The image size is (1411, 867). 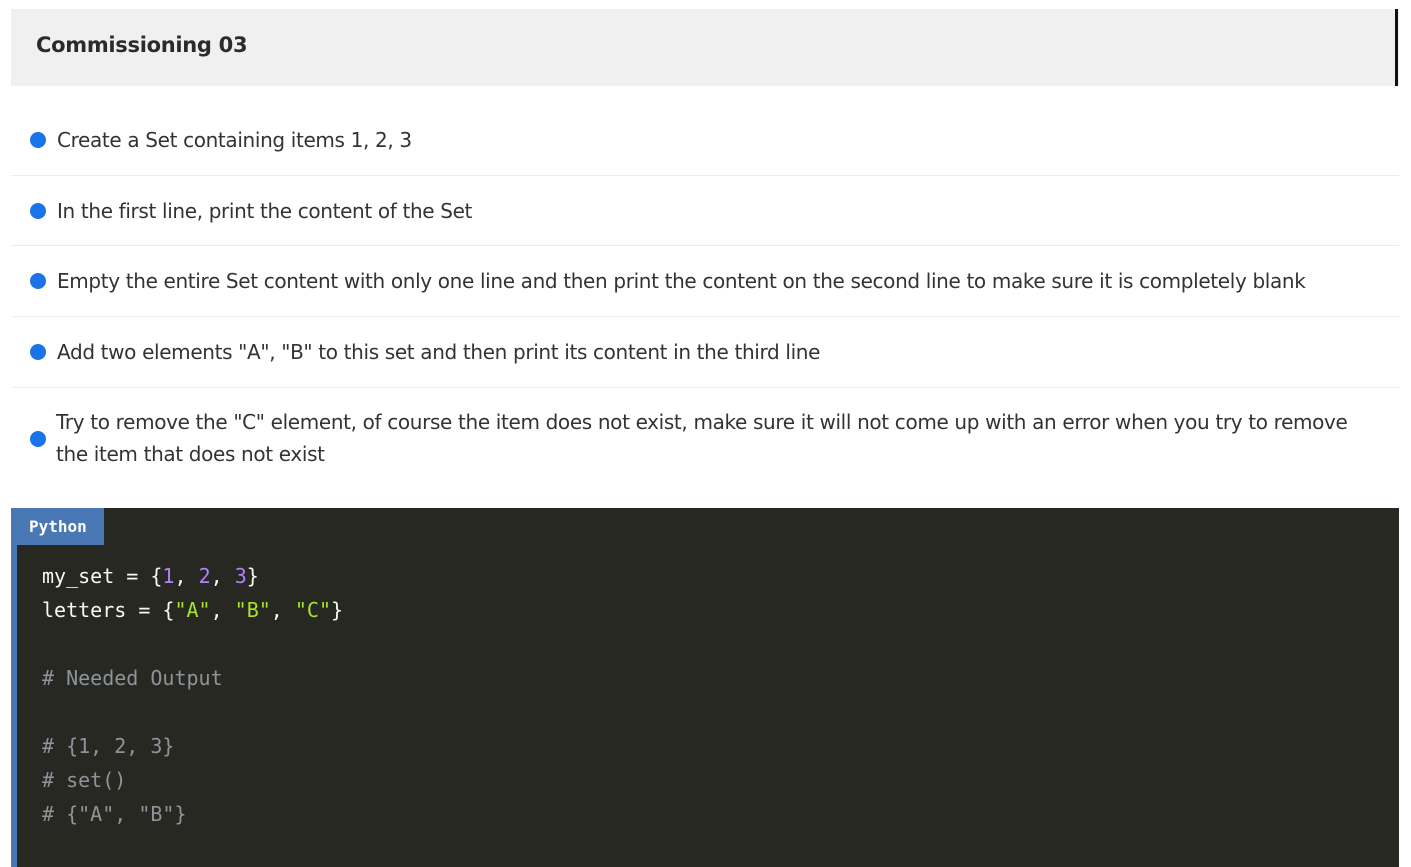 What do you see at coordinates (108, 610) in the screenshot?
I see `code-token: letters = {` at bounding box center [108, 610].